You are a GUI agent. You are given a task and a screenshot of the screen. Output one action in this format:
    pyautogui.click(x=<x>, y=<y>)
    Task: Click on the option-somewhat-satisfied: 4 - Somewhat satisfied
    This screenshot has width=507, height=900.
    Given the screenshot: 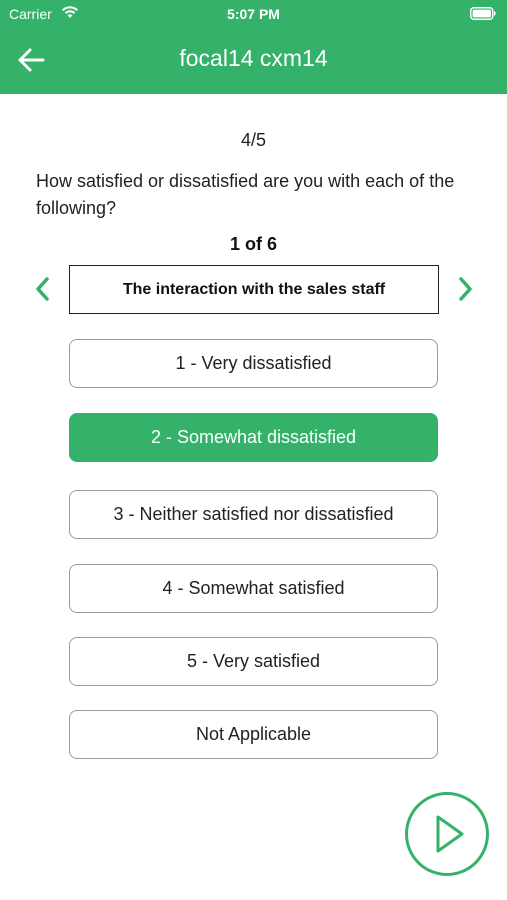 What is the action you would take?
    pyautogui.click(x=253, y=588)
    